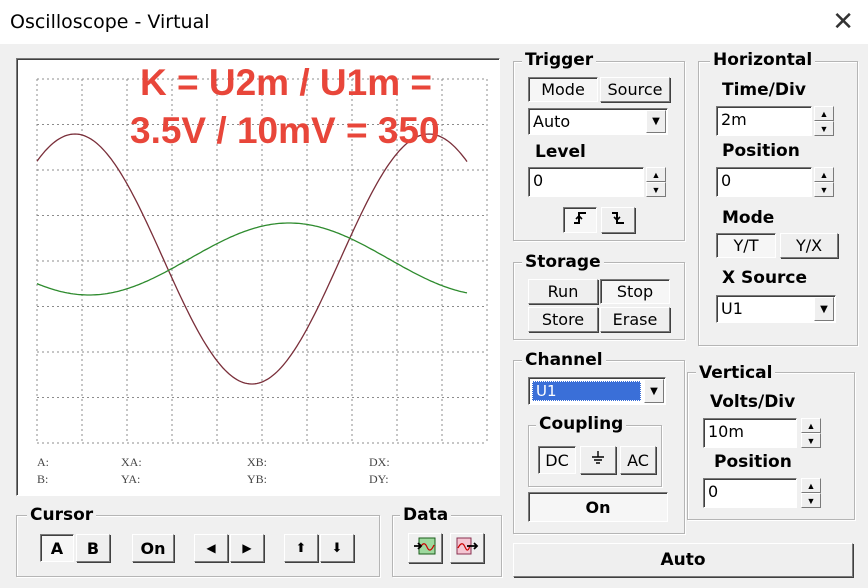 This screenshot has height=588, width=868. I want to click on time-div-value: 2m, so click(734, 119).